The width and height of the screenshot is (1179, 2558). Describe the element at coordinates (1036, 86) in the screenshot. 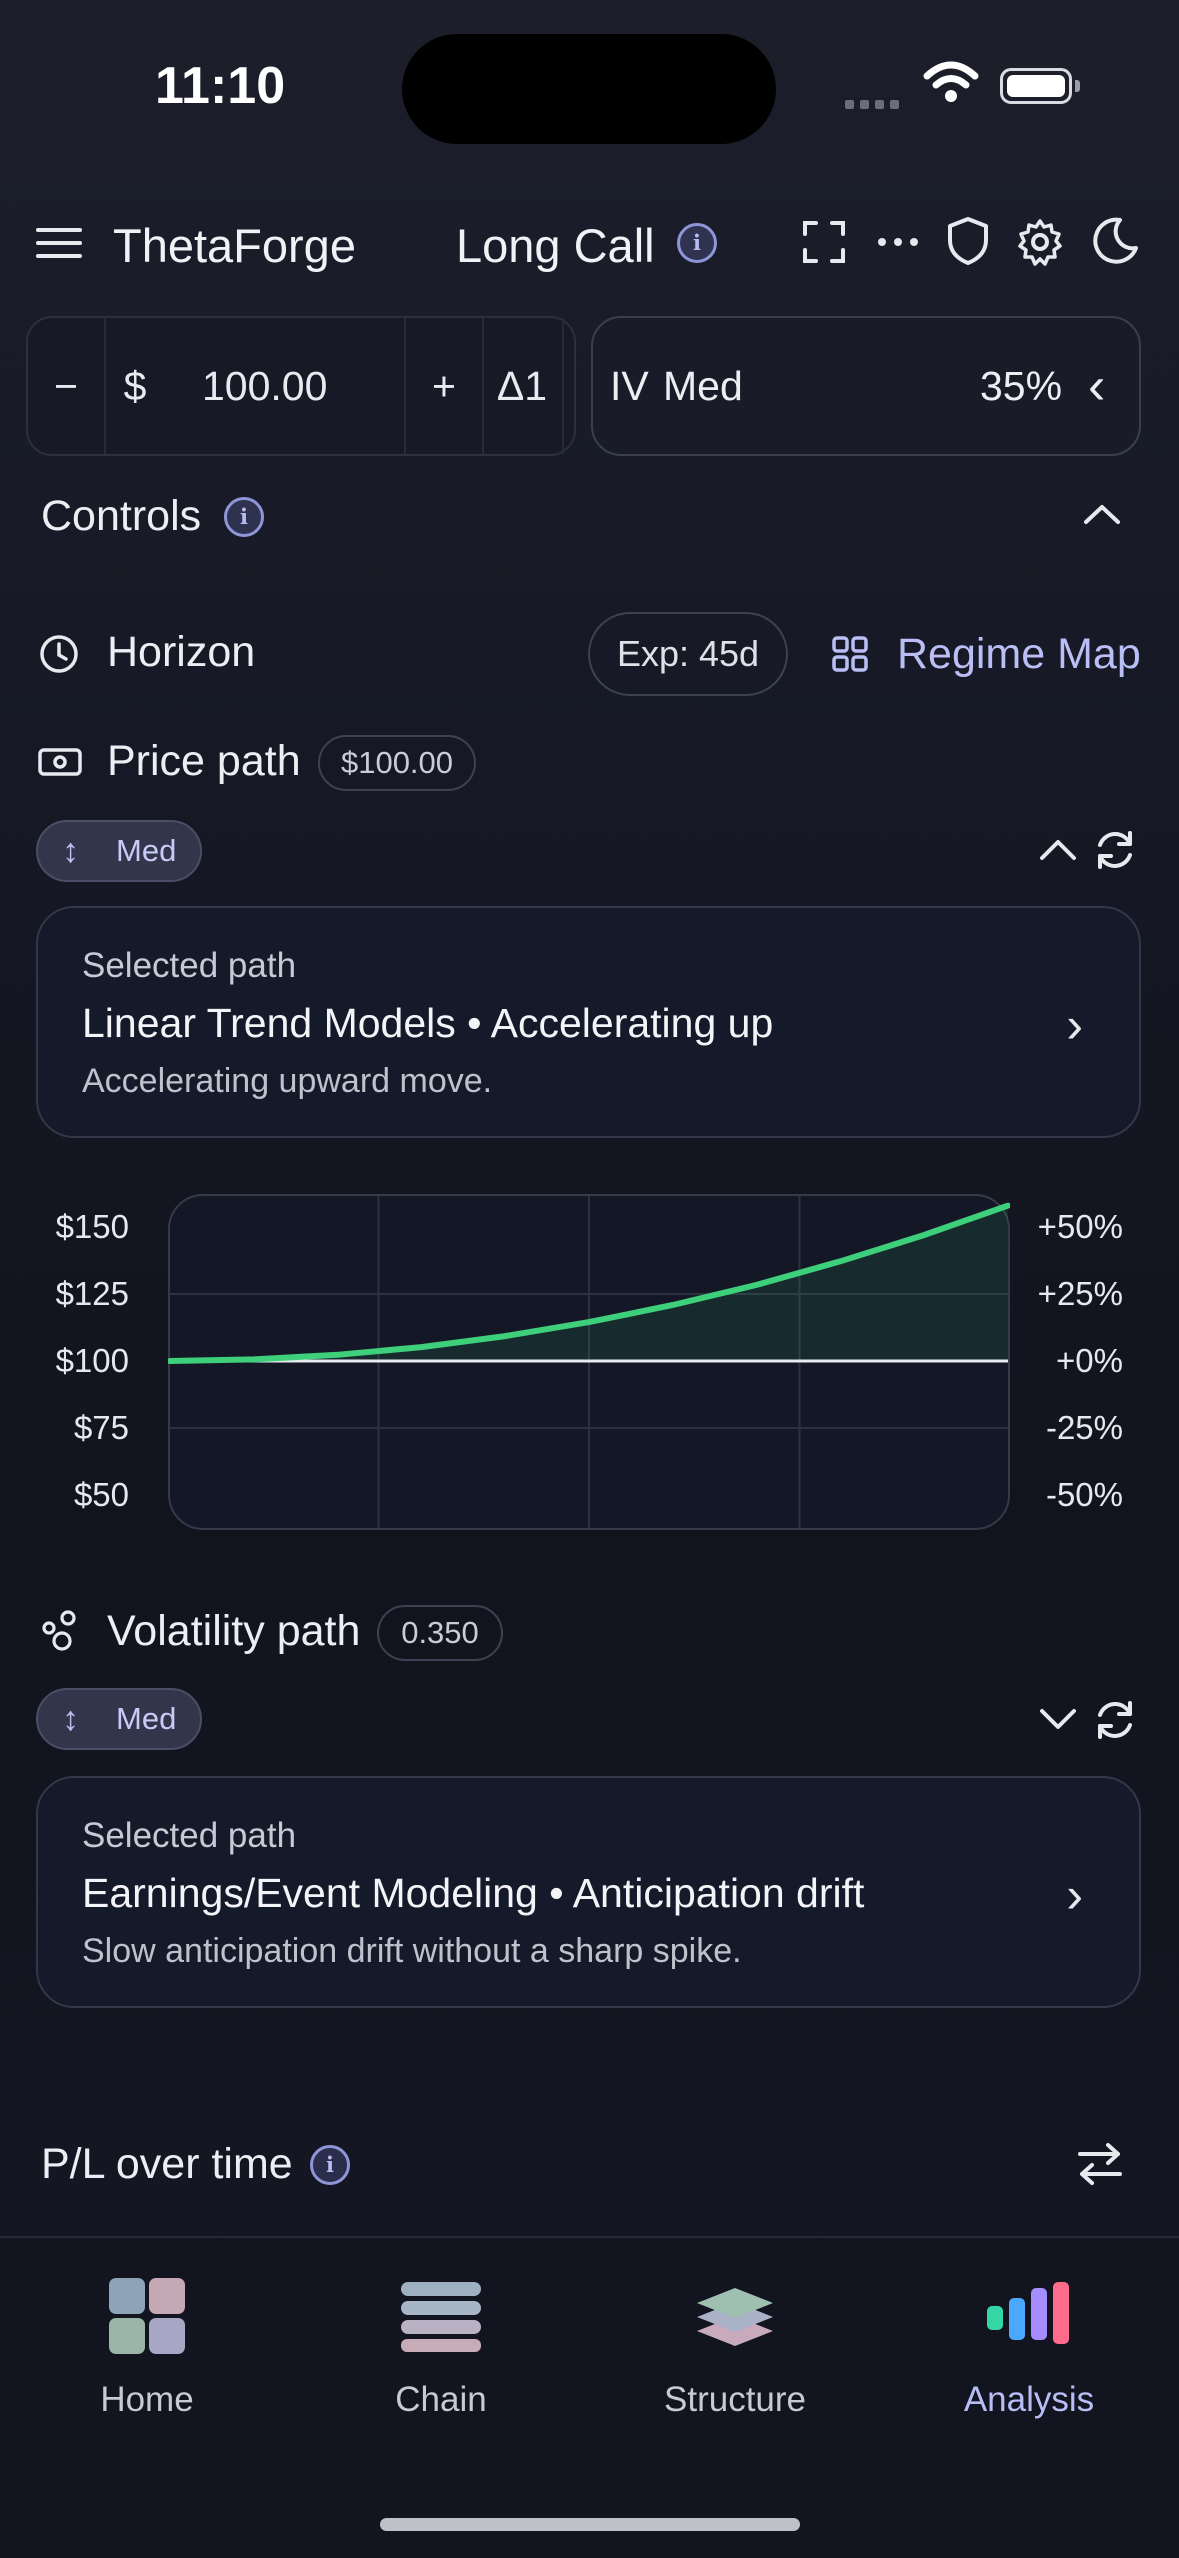

I see `battery-icon` at that location.